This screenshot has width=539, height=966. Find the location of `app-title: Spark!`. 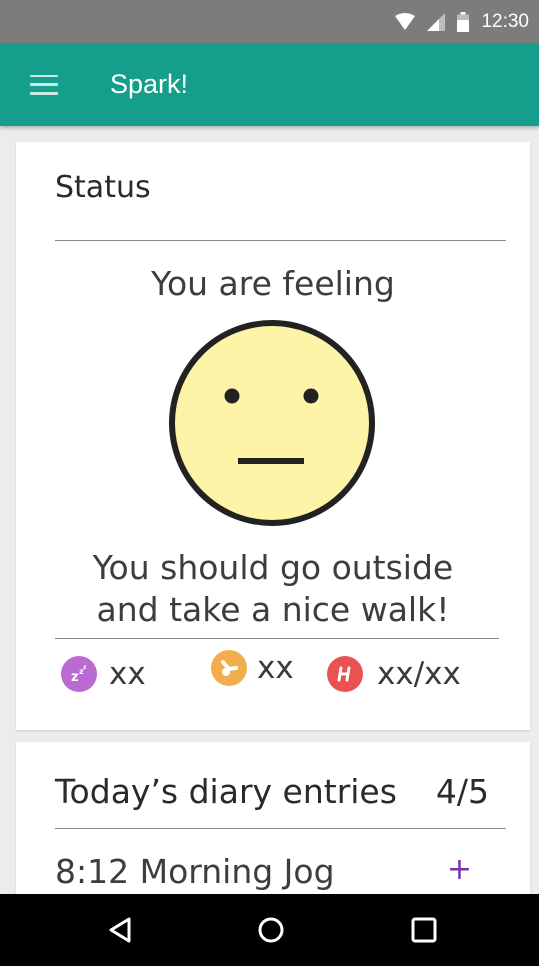

app-title: Spark! is located at coordinates (149, 84).